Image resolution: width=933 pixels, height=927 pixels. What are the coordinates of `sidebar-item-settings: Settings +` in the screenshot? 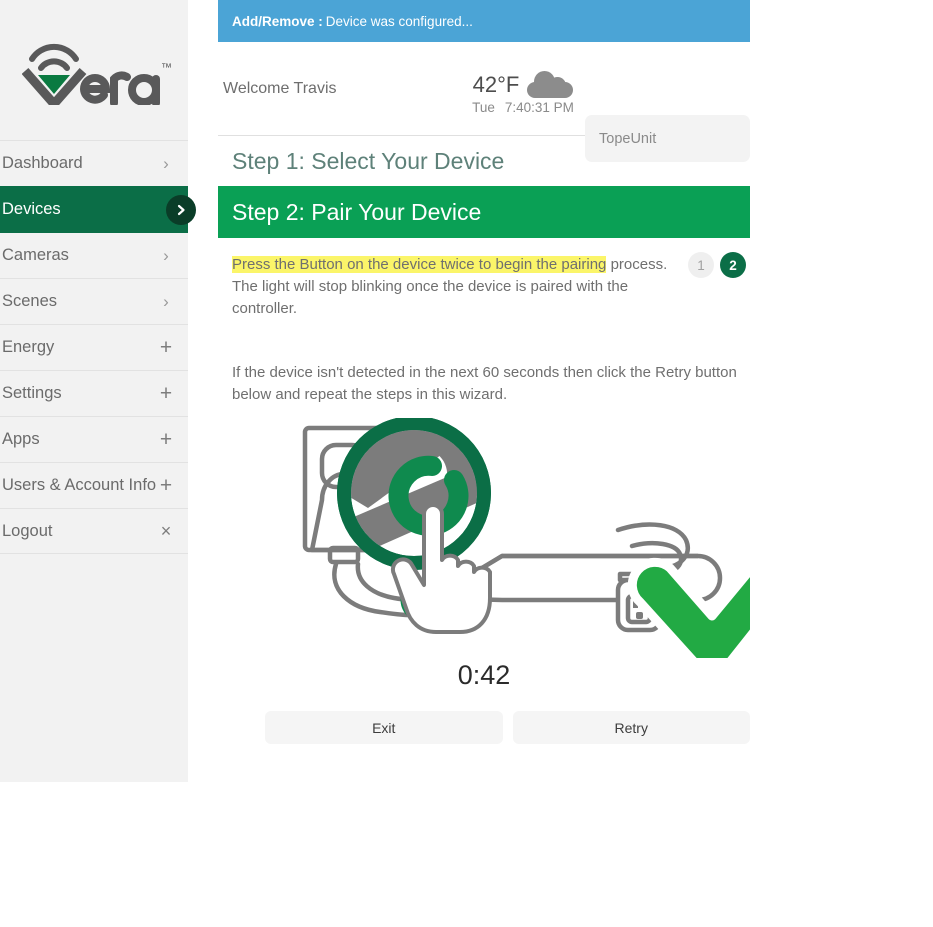 It's located at (94, 393).